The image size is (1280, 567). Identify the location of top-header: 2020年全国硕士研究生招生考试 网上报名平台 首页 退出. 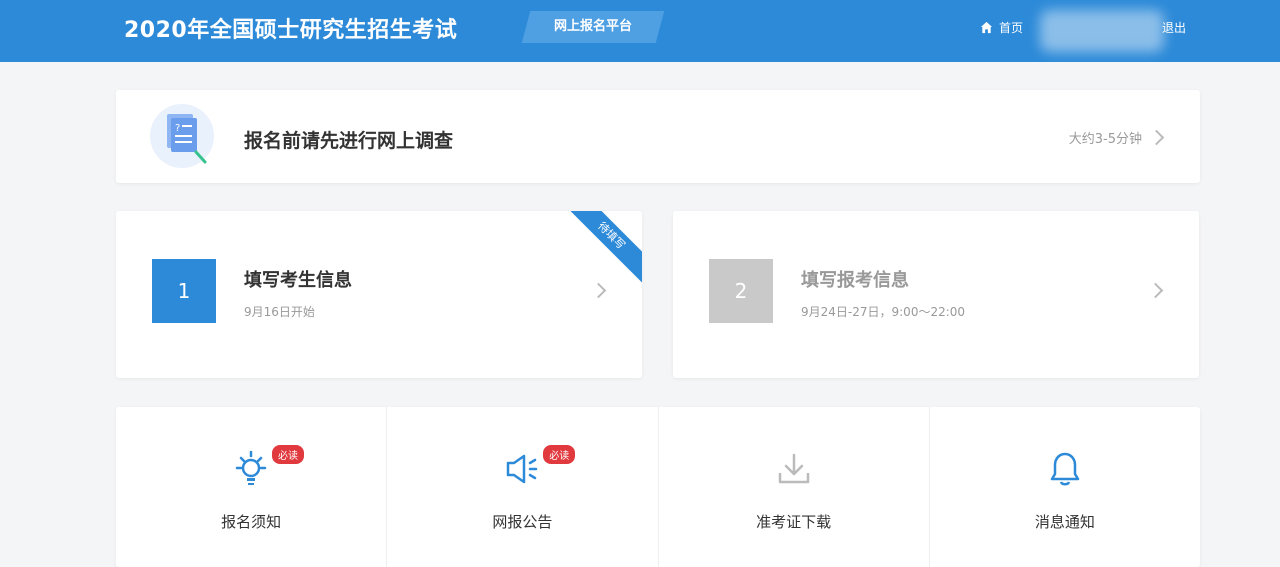
(640, 31).